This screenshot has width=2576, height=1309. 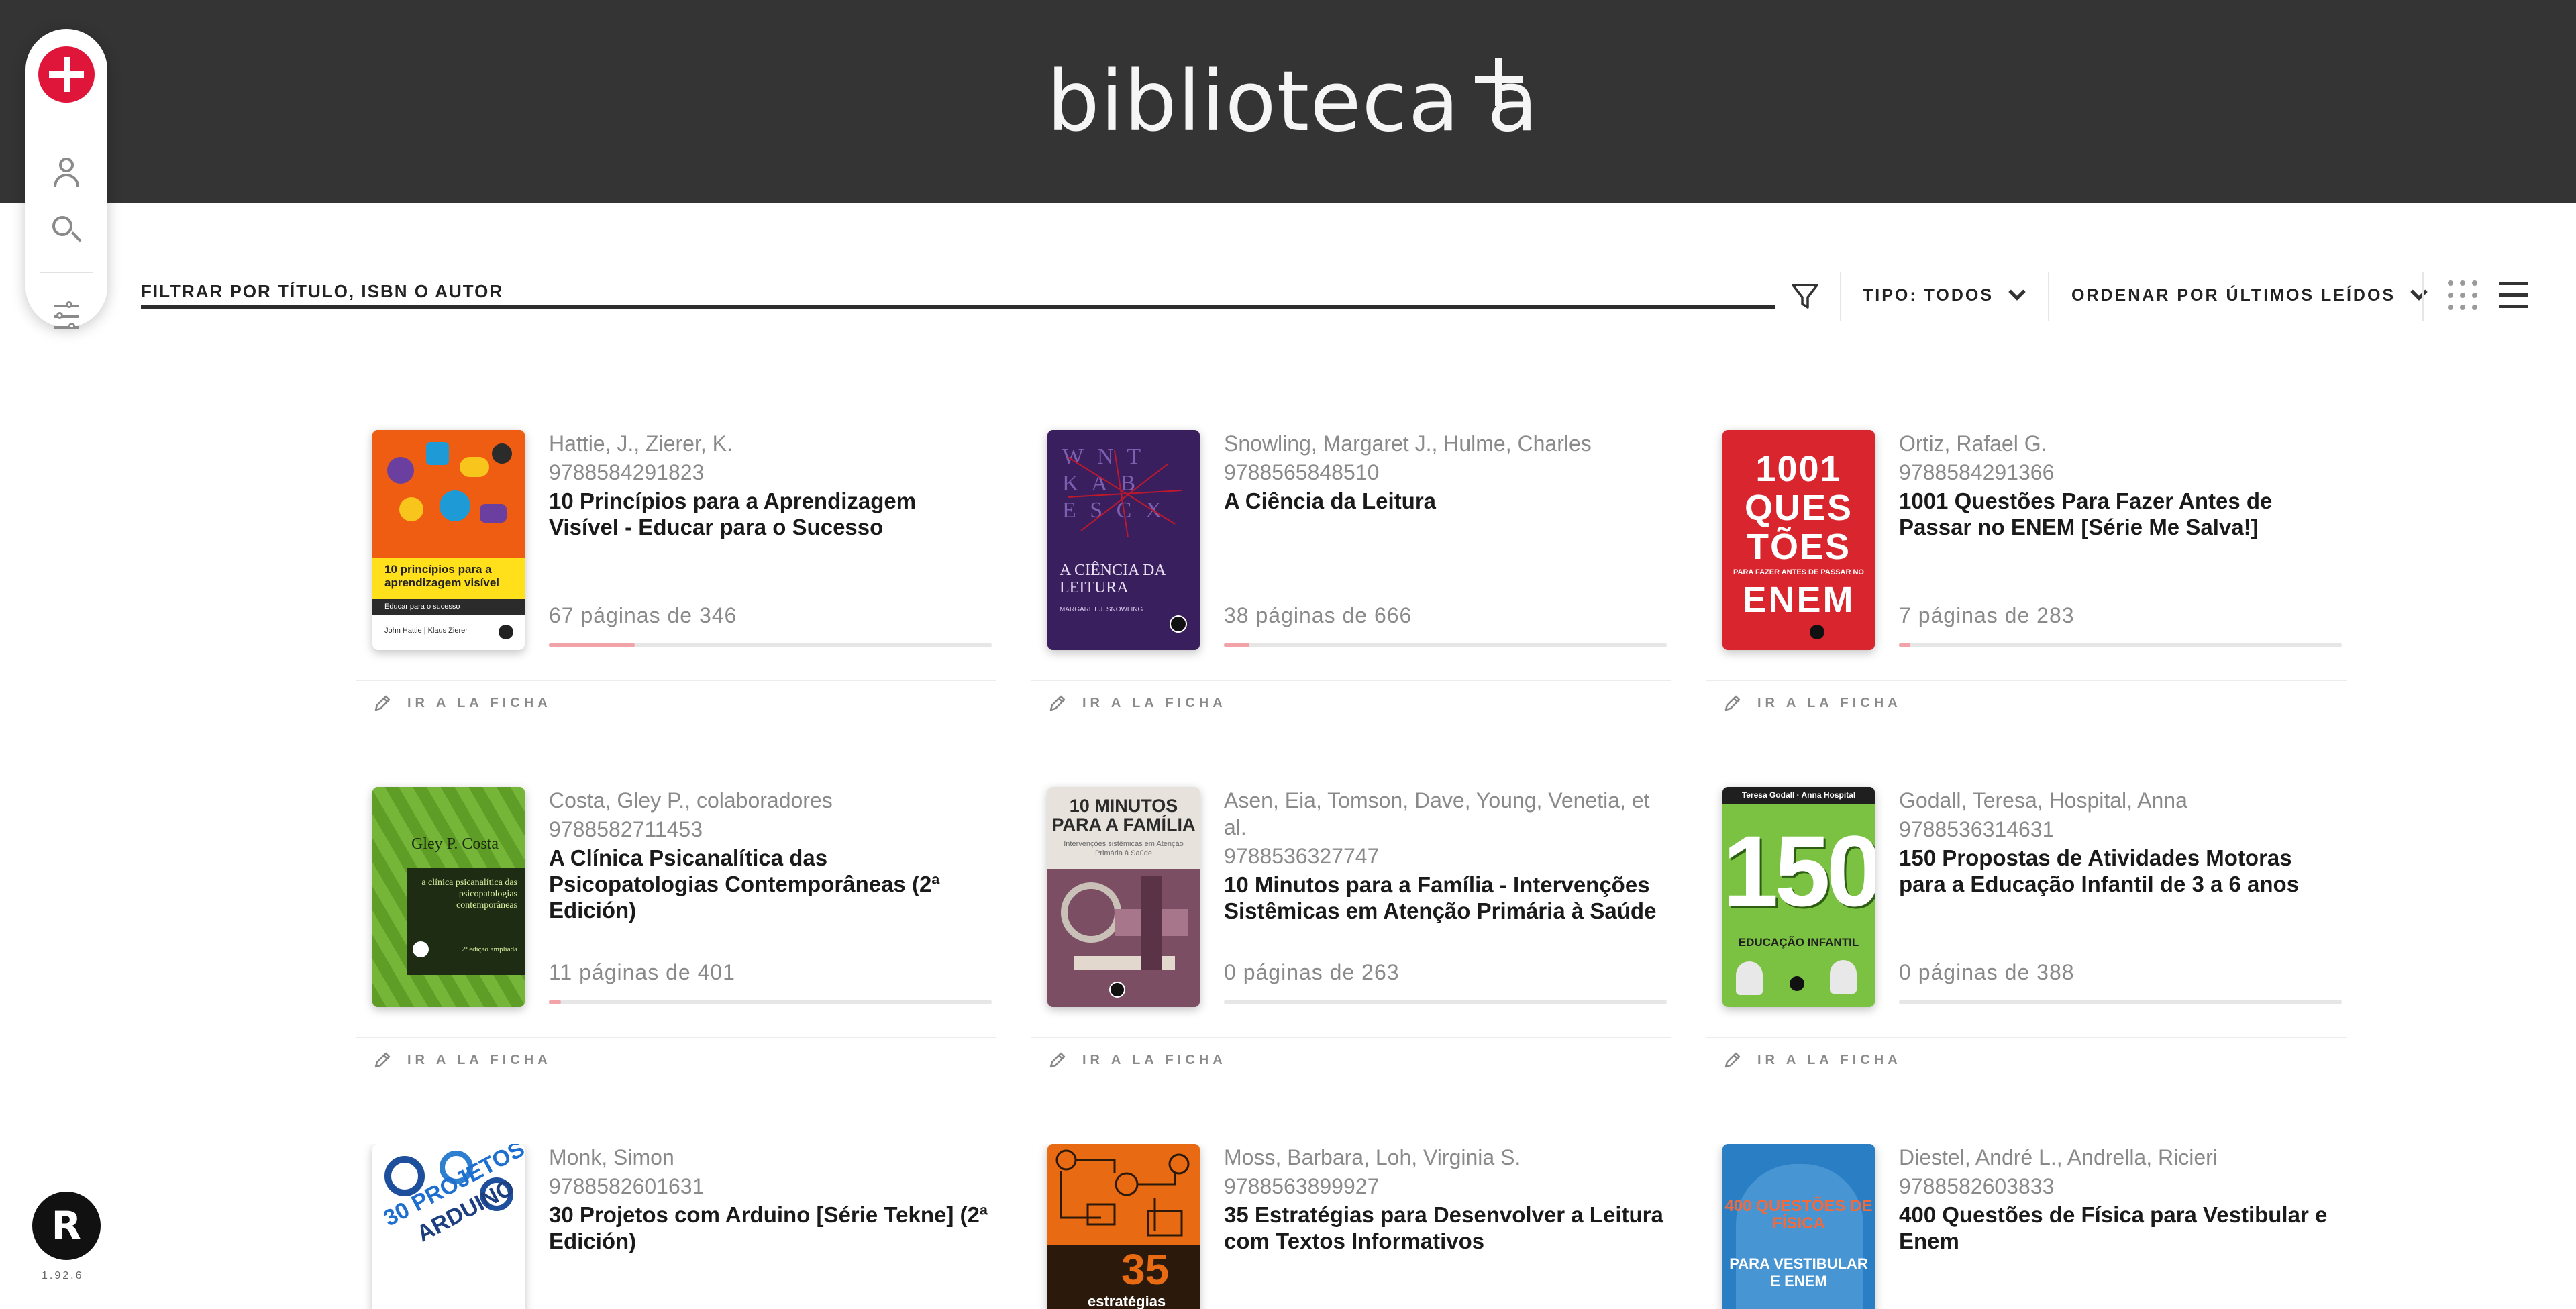 What do you see at coordinates (1445, 501) in the screenshot?
I see `book-title: A Ciência da Leitura` at bounding box center [1445, 501].